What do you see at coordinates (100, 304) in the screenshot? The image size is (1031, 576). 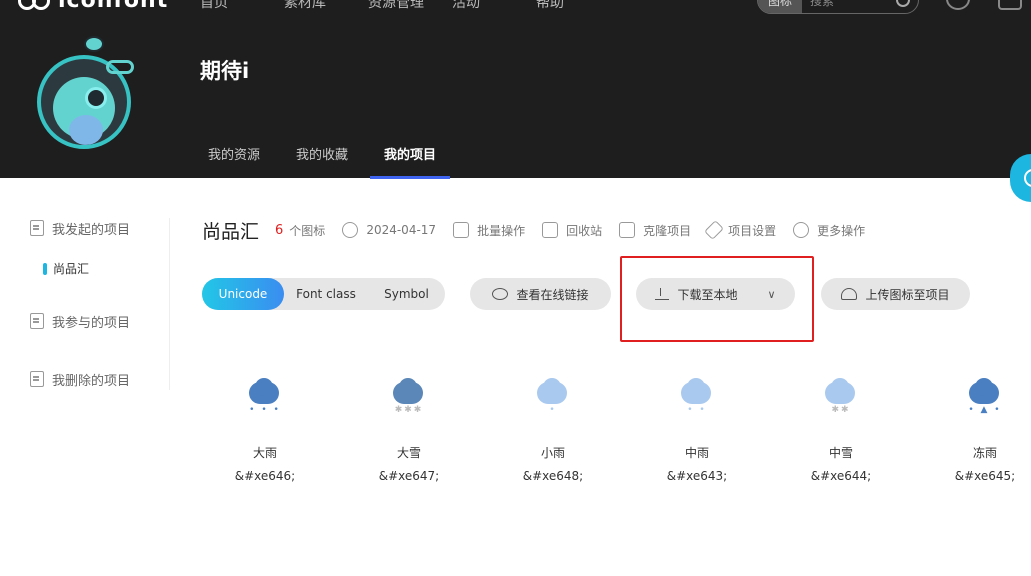 I see `project-sidebar: 我发起的项目 尚品汇 我参与的项目 我删除的项目` at bounding box center [100, 304].